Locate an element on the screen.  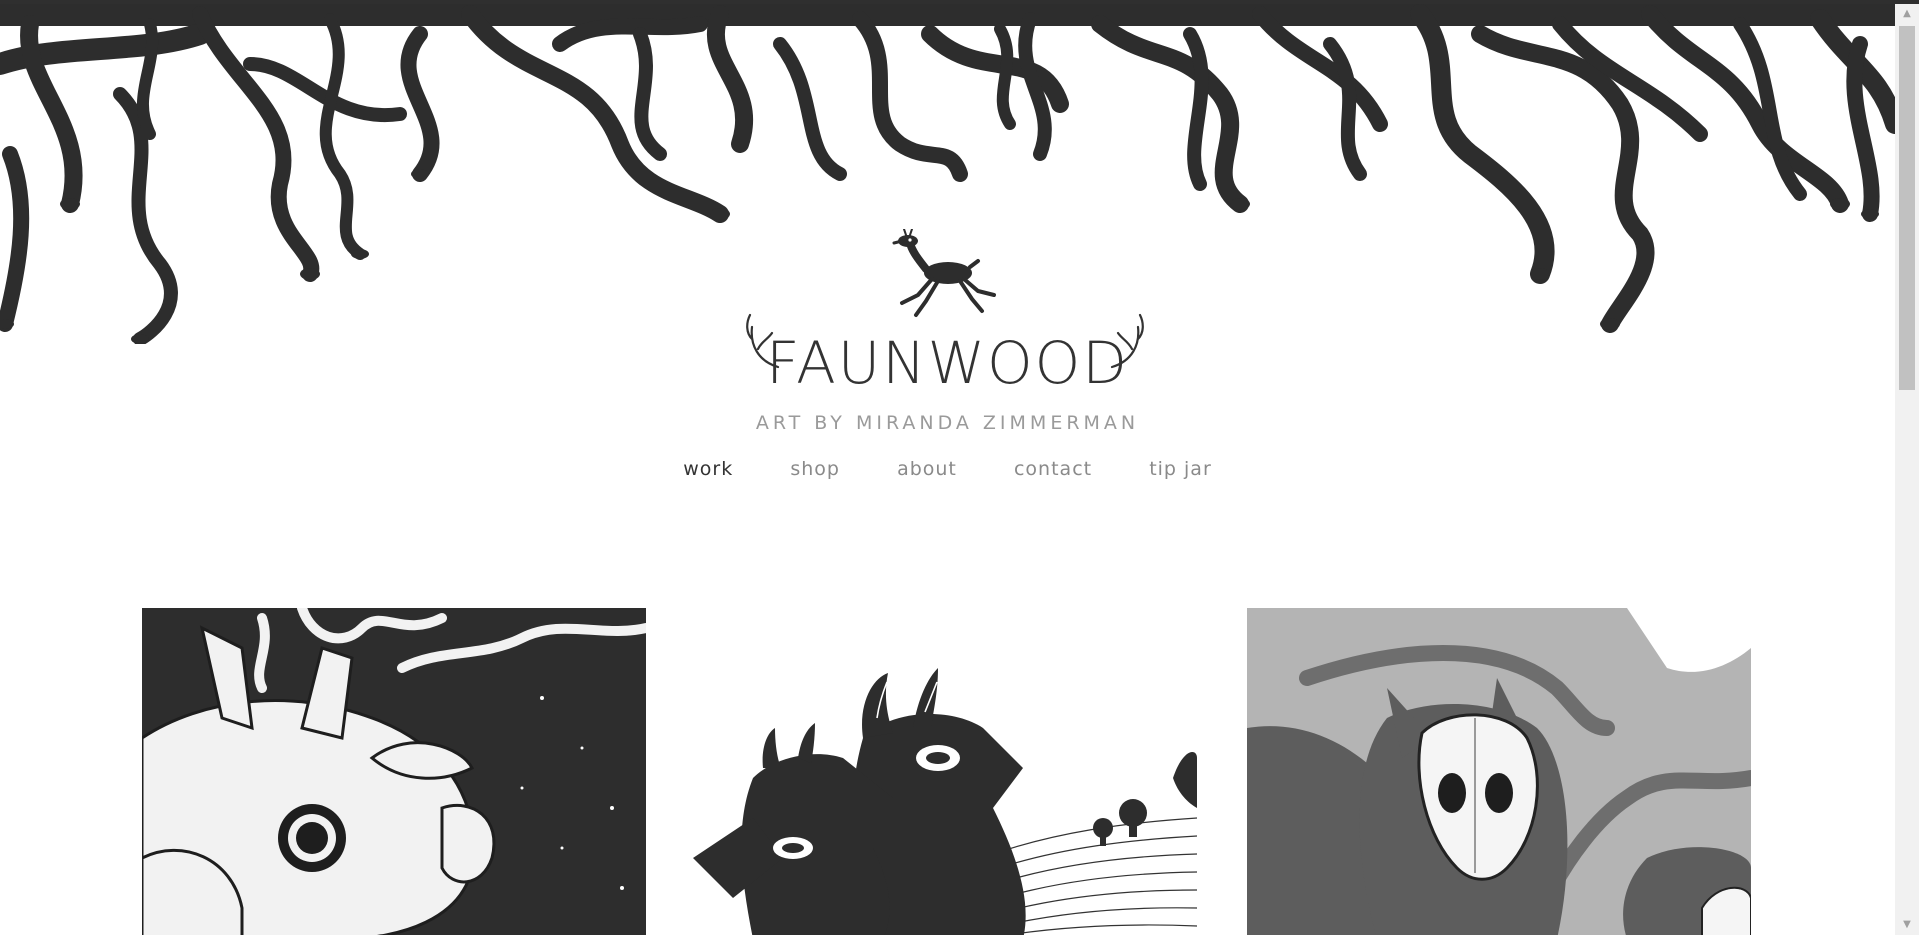
gallery-item-masked-creature is located at coordinates (1499, 771).